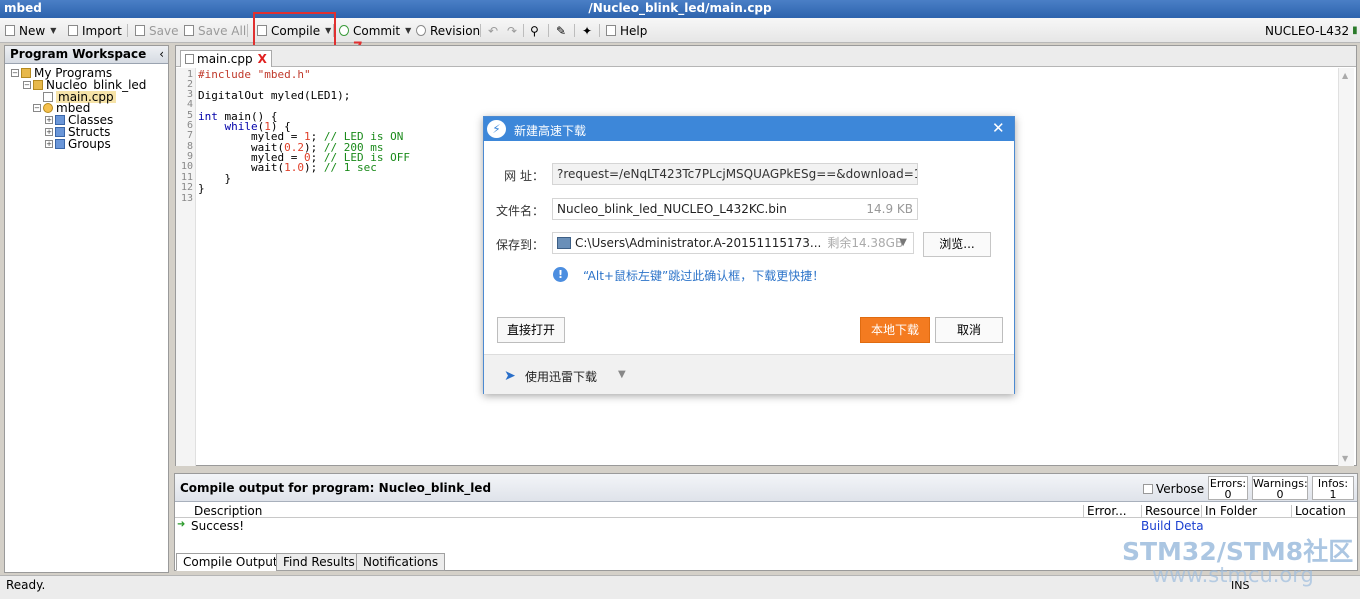 This screenshot has height=599, width=1360. Describe the element at coordinates (1333, 488) in the screenshot. I see `infos-counter: Infos: 1` at that location.